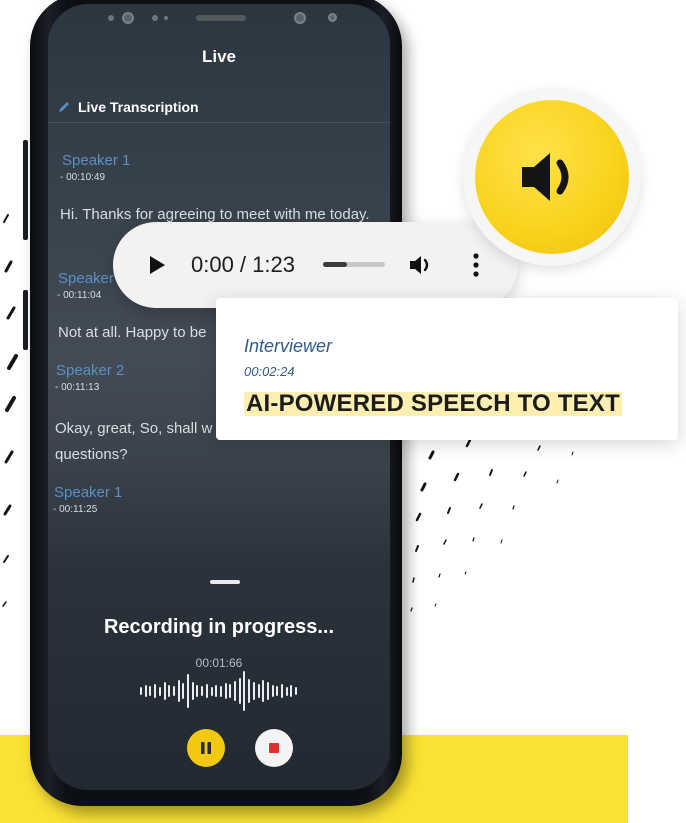 The width and height of the screenshot is (686, 823). Describe the element at coordinates (64, 107) in the screenshot. I see `edit-icon` at that location.